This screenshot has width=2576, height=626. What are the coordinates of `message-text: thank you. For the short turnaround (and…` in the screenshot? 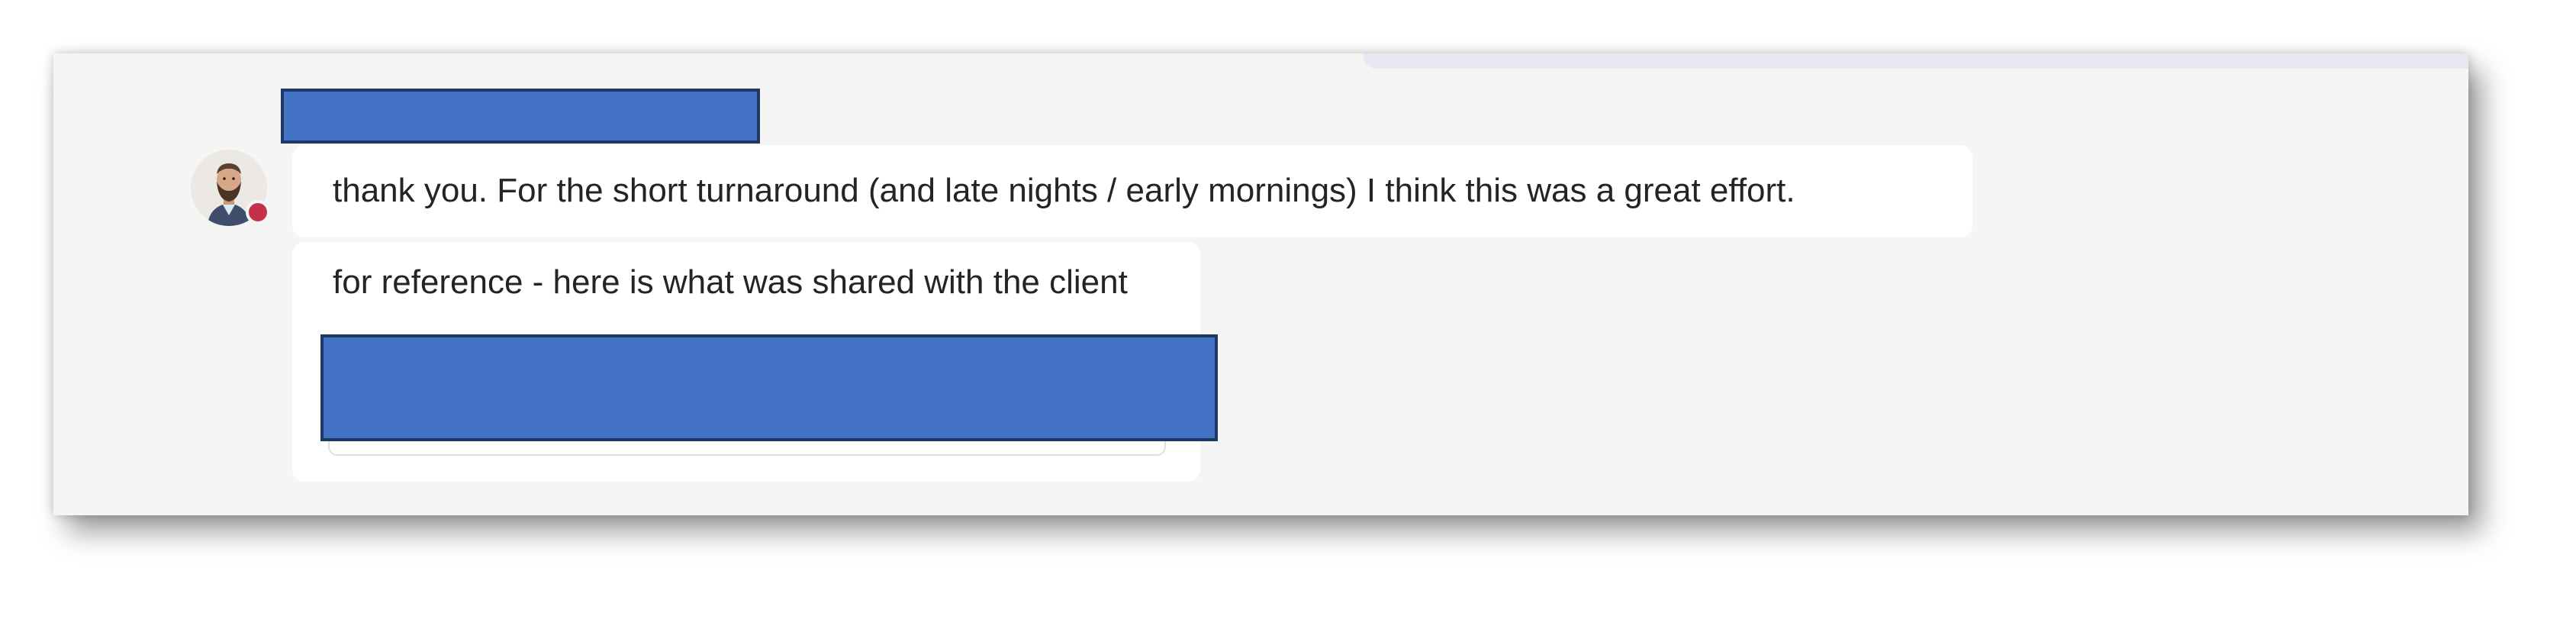 It's located at (1064, 190).